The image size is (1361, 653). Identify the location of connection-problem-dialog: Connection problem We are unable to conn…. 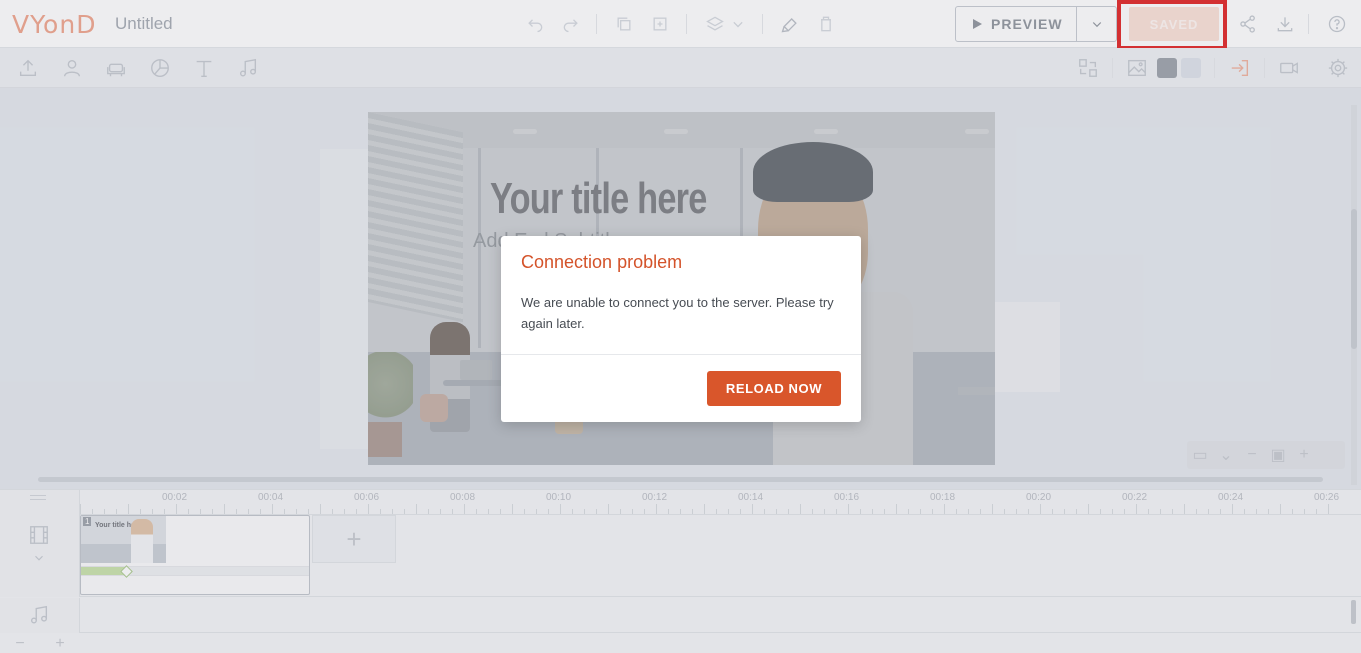
(681, 329).